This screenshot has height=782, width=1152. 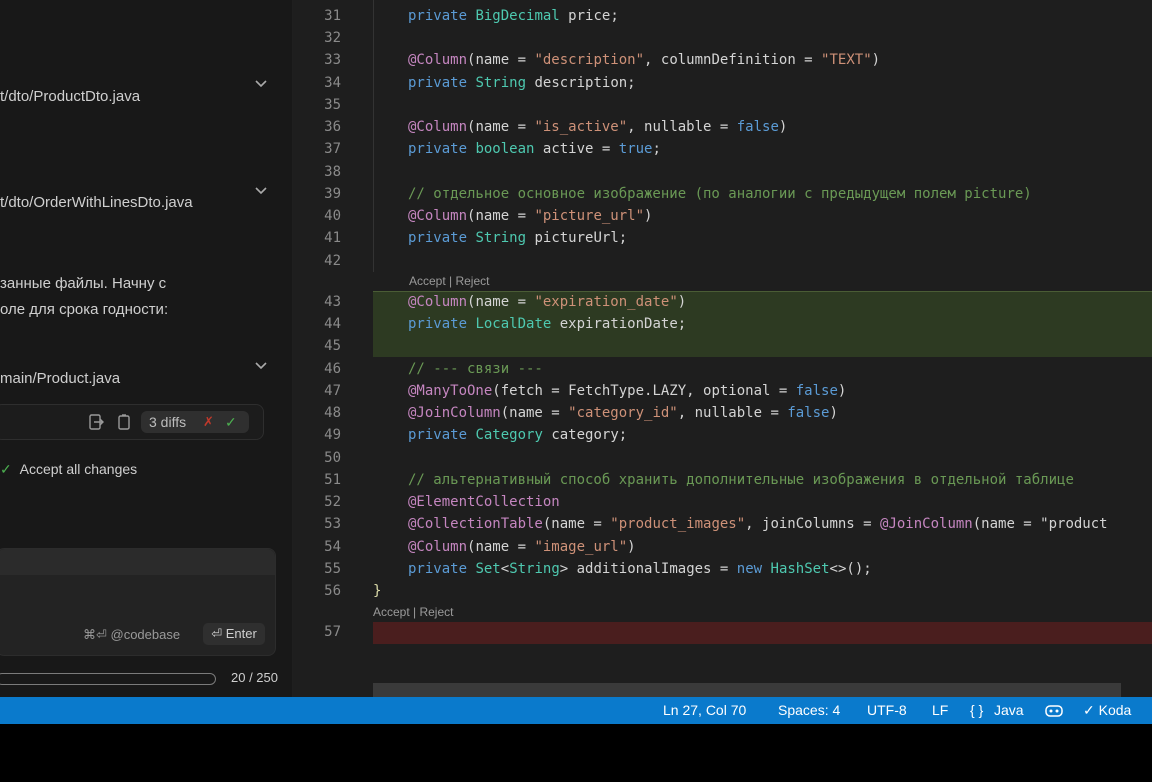 I want to click on line-number: 32, so click(x=332, y=38).